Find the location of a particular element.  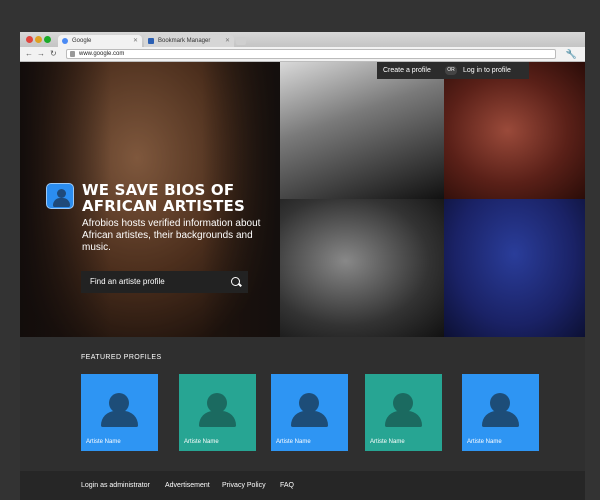

auth-bar: Create a profile OR Log in to profile is located at coordinates (453, 70).